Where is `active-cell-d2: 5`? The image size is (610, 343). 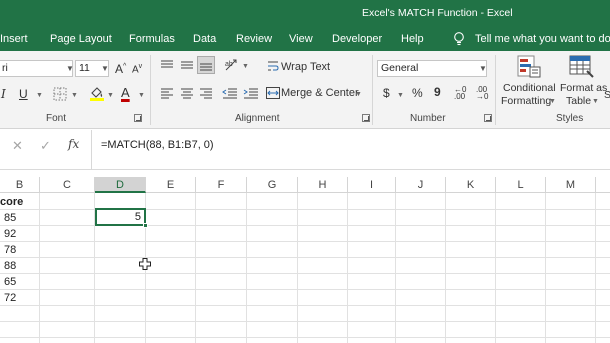 active-cell-d2: 5 is located at coordinates (121, 218).